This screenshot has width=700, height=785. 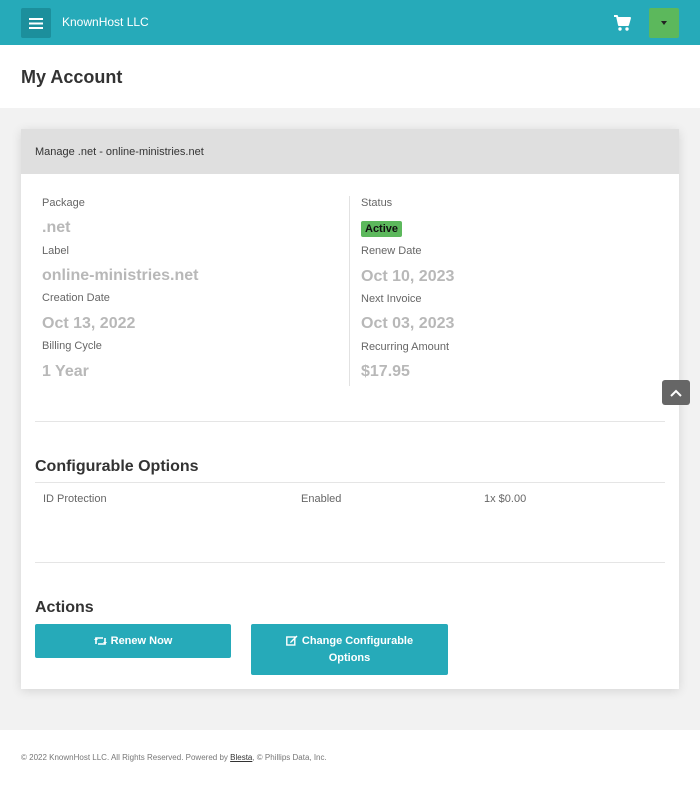 What do you see at coordinates (408, 276) in the screenshot?
I see `renew-date-value: Oct 10, 2023` at bounding box center [408, 276].